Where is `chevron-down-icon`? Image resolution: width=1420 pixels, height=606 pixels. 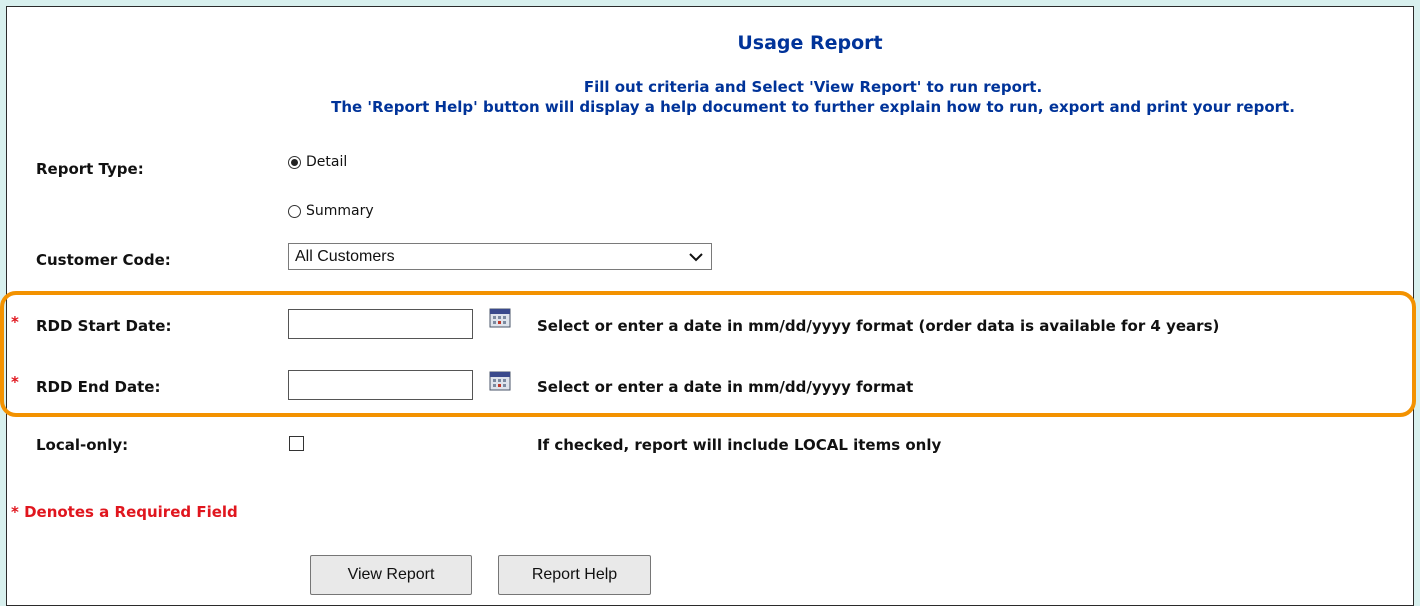
chevron-down-icon is located at coordinates (696, 257).